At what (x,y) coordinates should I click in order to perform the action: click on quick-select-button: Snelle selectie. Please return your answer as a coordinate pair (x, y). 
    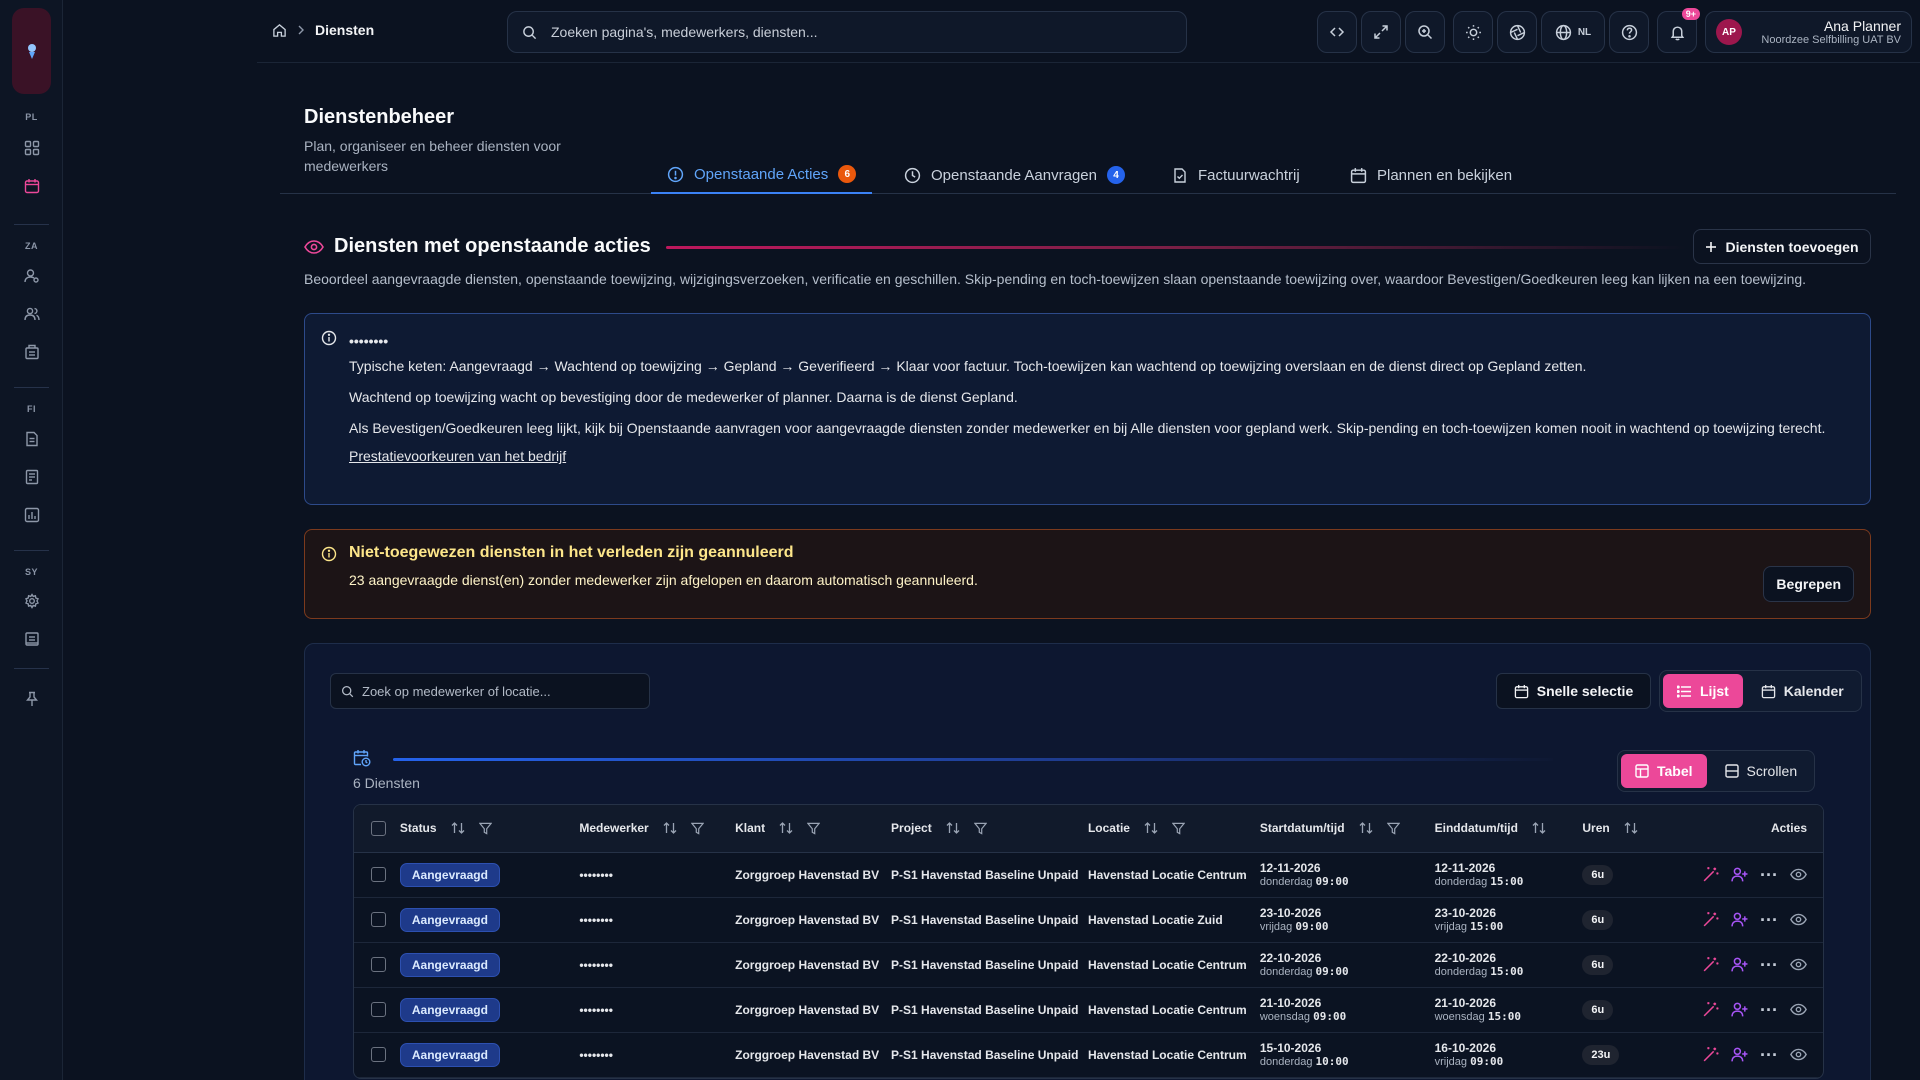
    Looking at the image, I should click on (1573, 691).